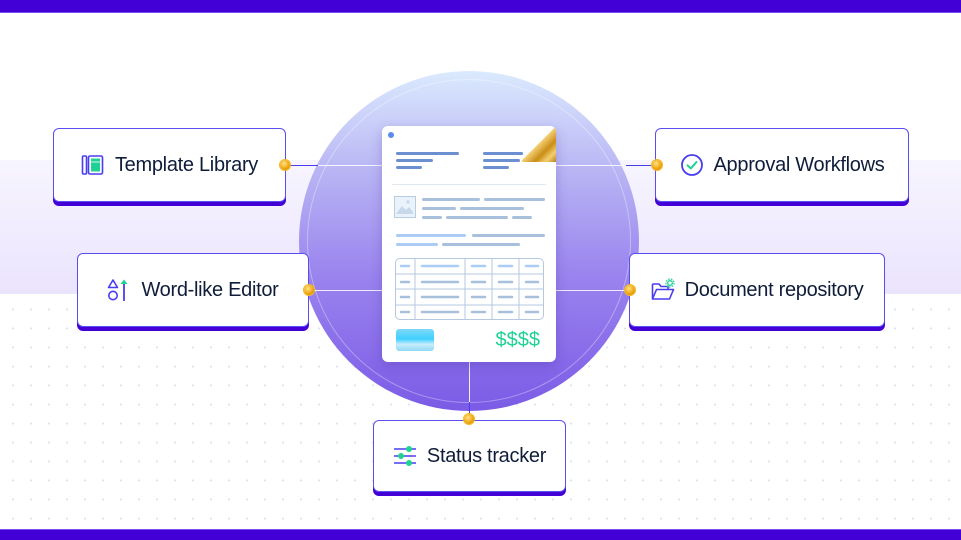 The height and width of the screenshot is (540, 961). I want to click on bottom-bar, so click(480, 534).